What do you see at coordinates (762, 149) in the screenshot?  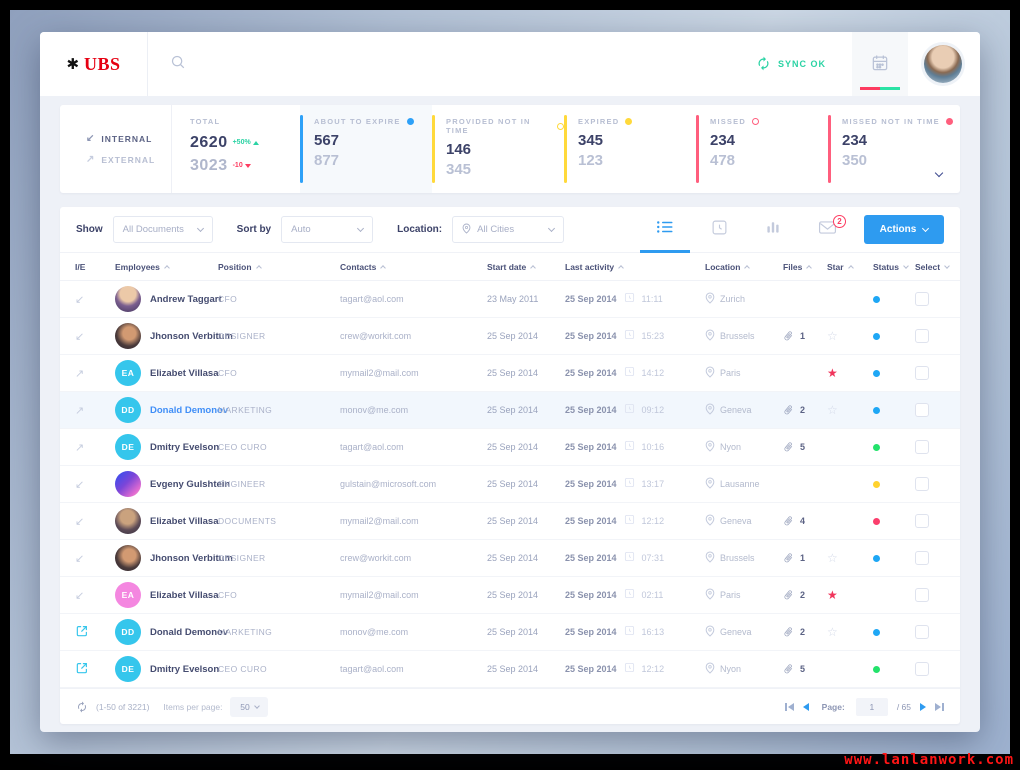 I see `stat-card: MISSED 234 478` at bounding box center [762, 149].